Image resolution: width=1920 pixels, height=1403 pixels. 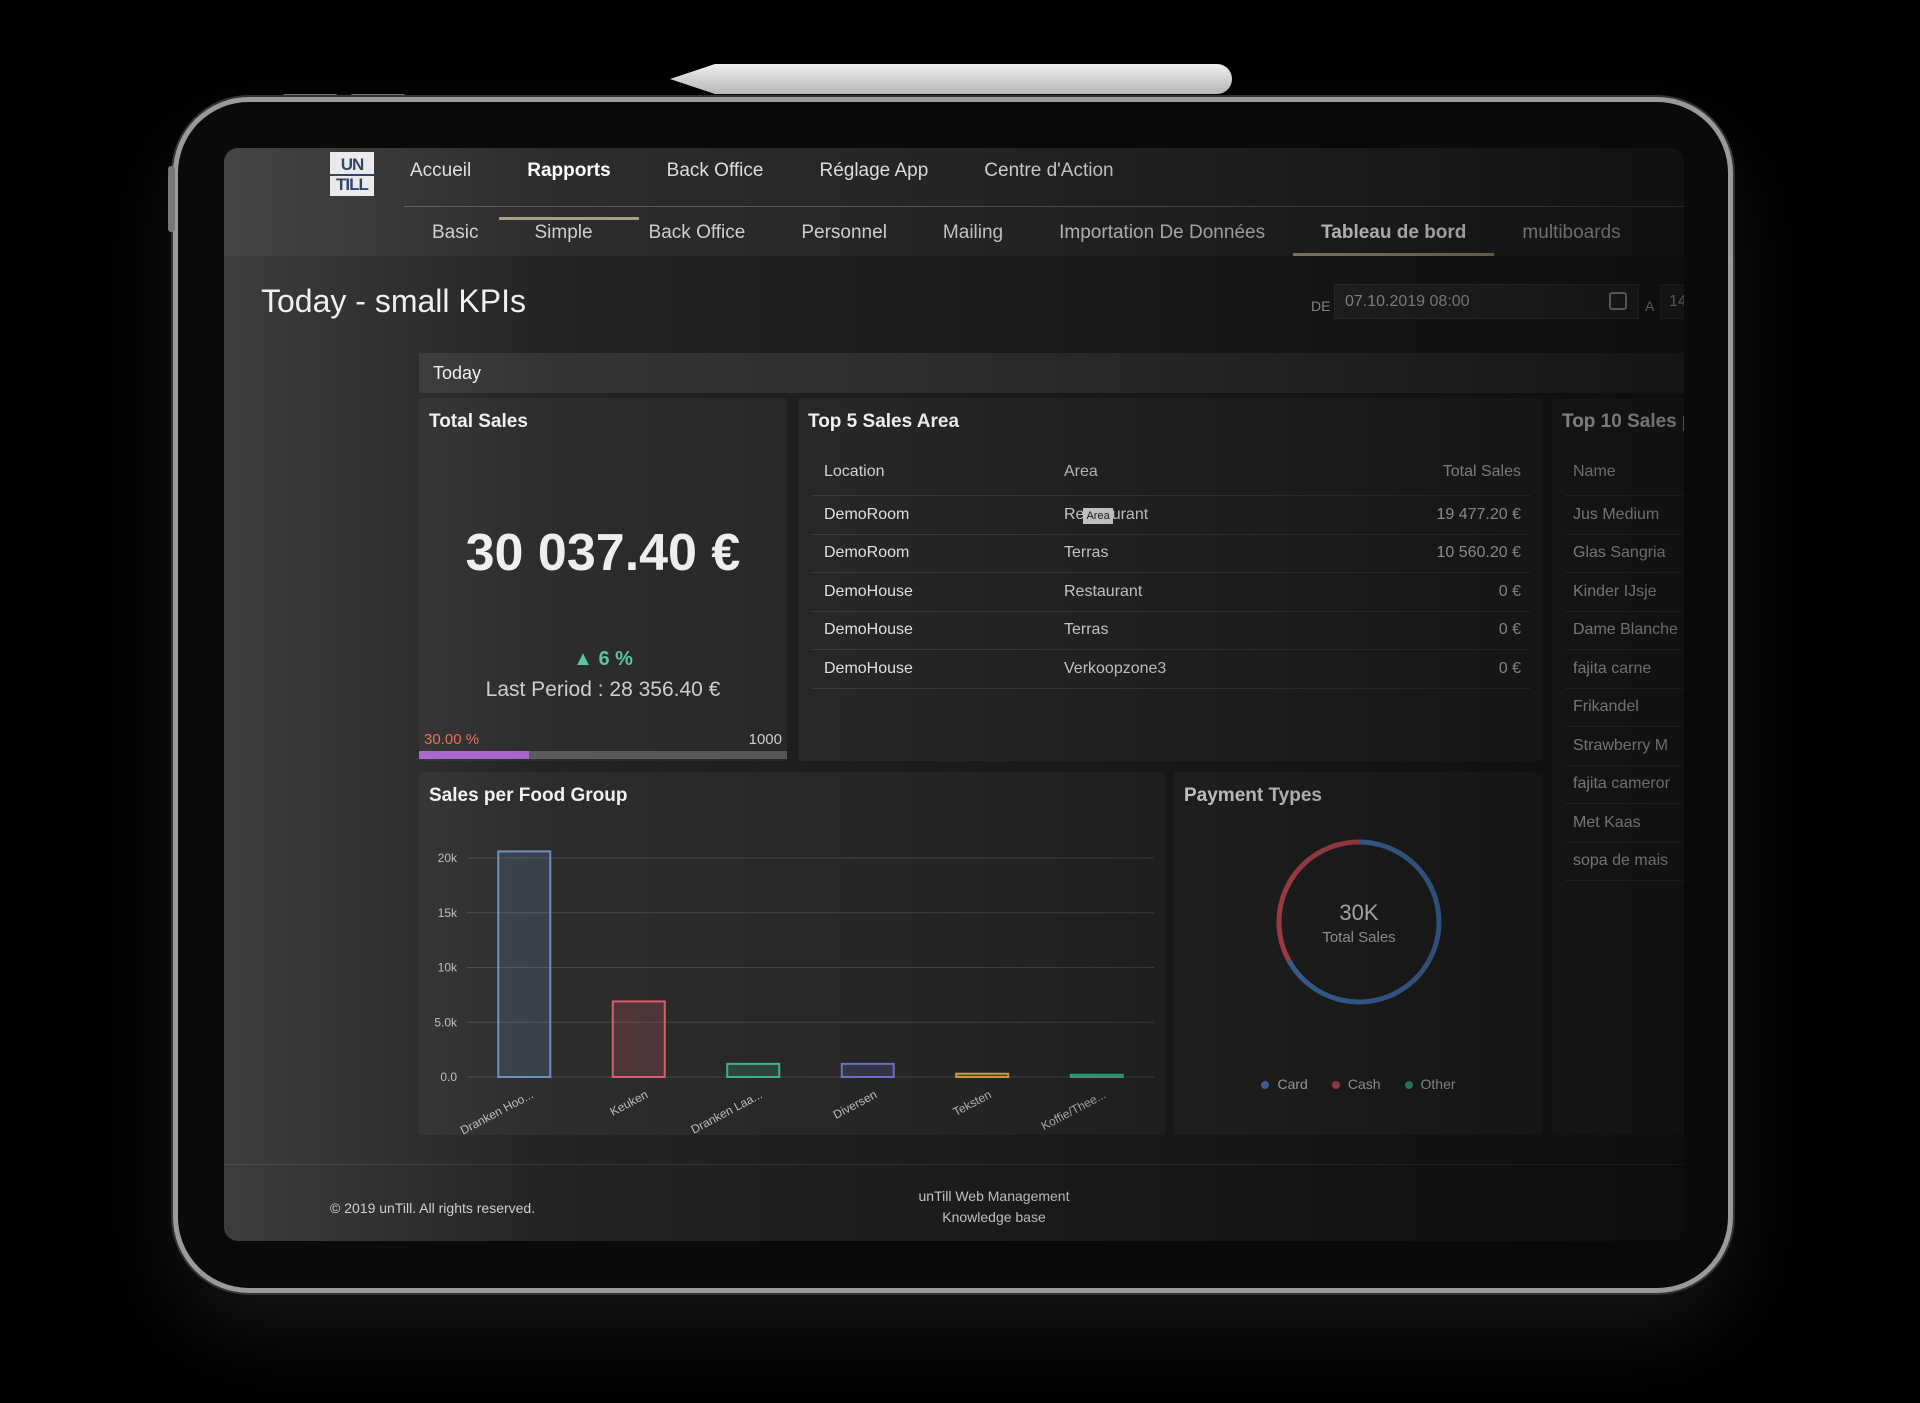 I want to click on table-cell: Terras, so click(x=1086, y=553).